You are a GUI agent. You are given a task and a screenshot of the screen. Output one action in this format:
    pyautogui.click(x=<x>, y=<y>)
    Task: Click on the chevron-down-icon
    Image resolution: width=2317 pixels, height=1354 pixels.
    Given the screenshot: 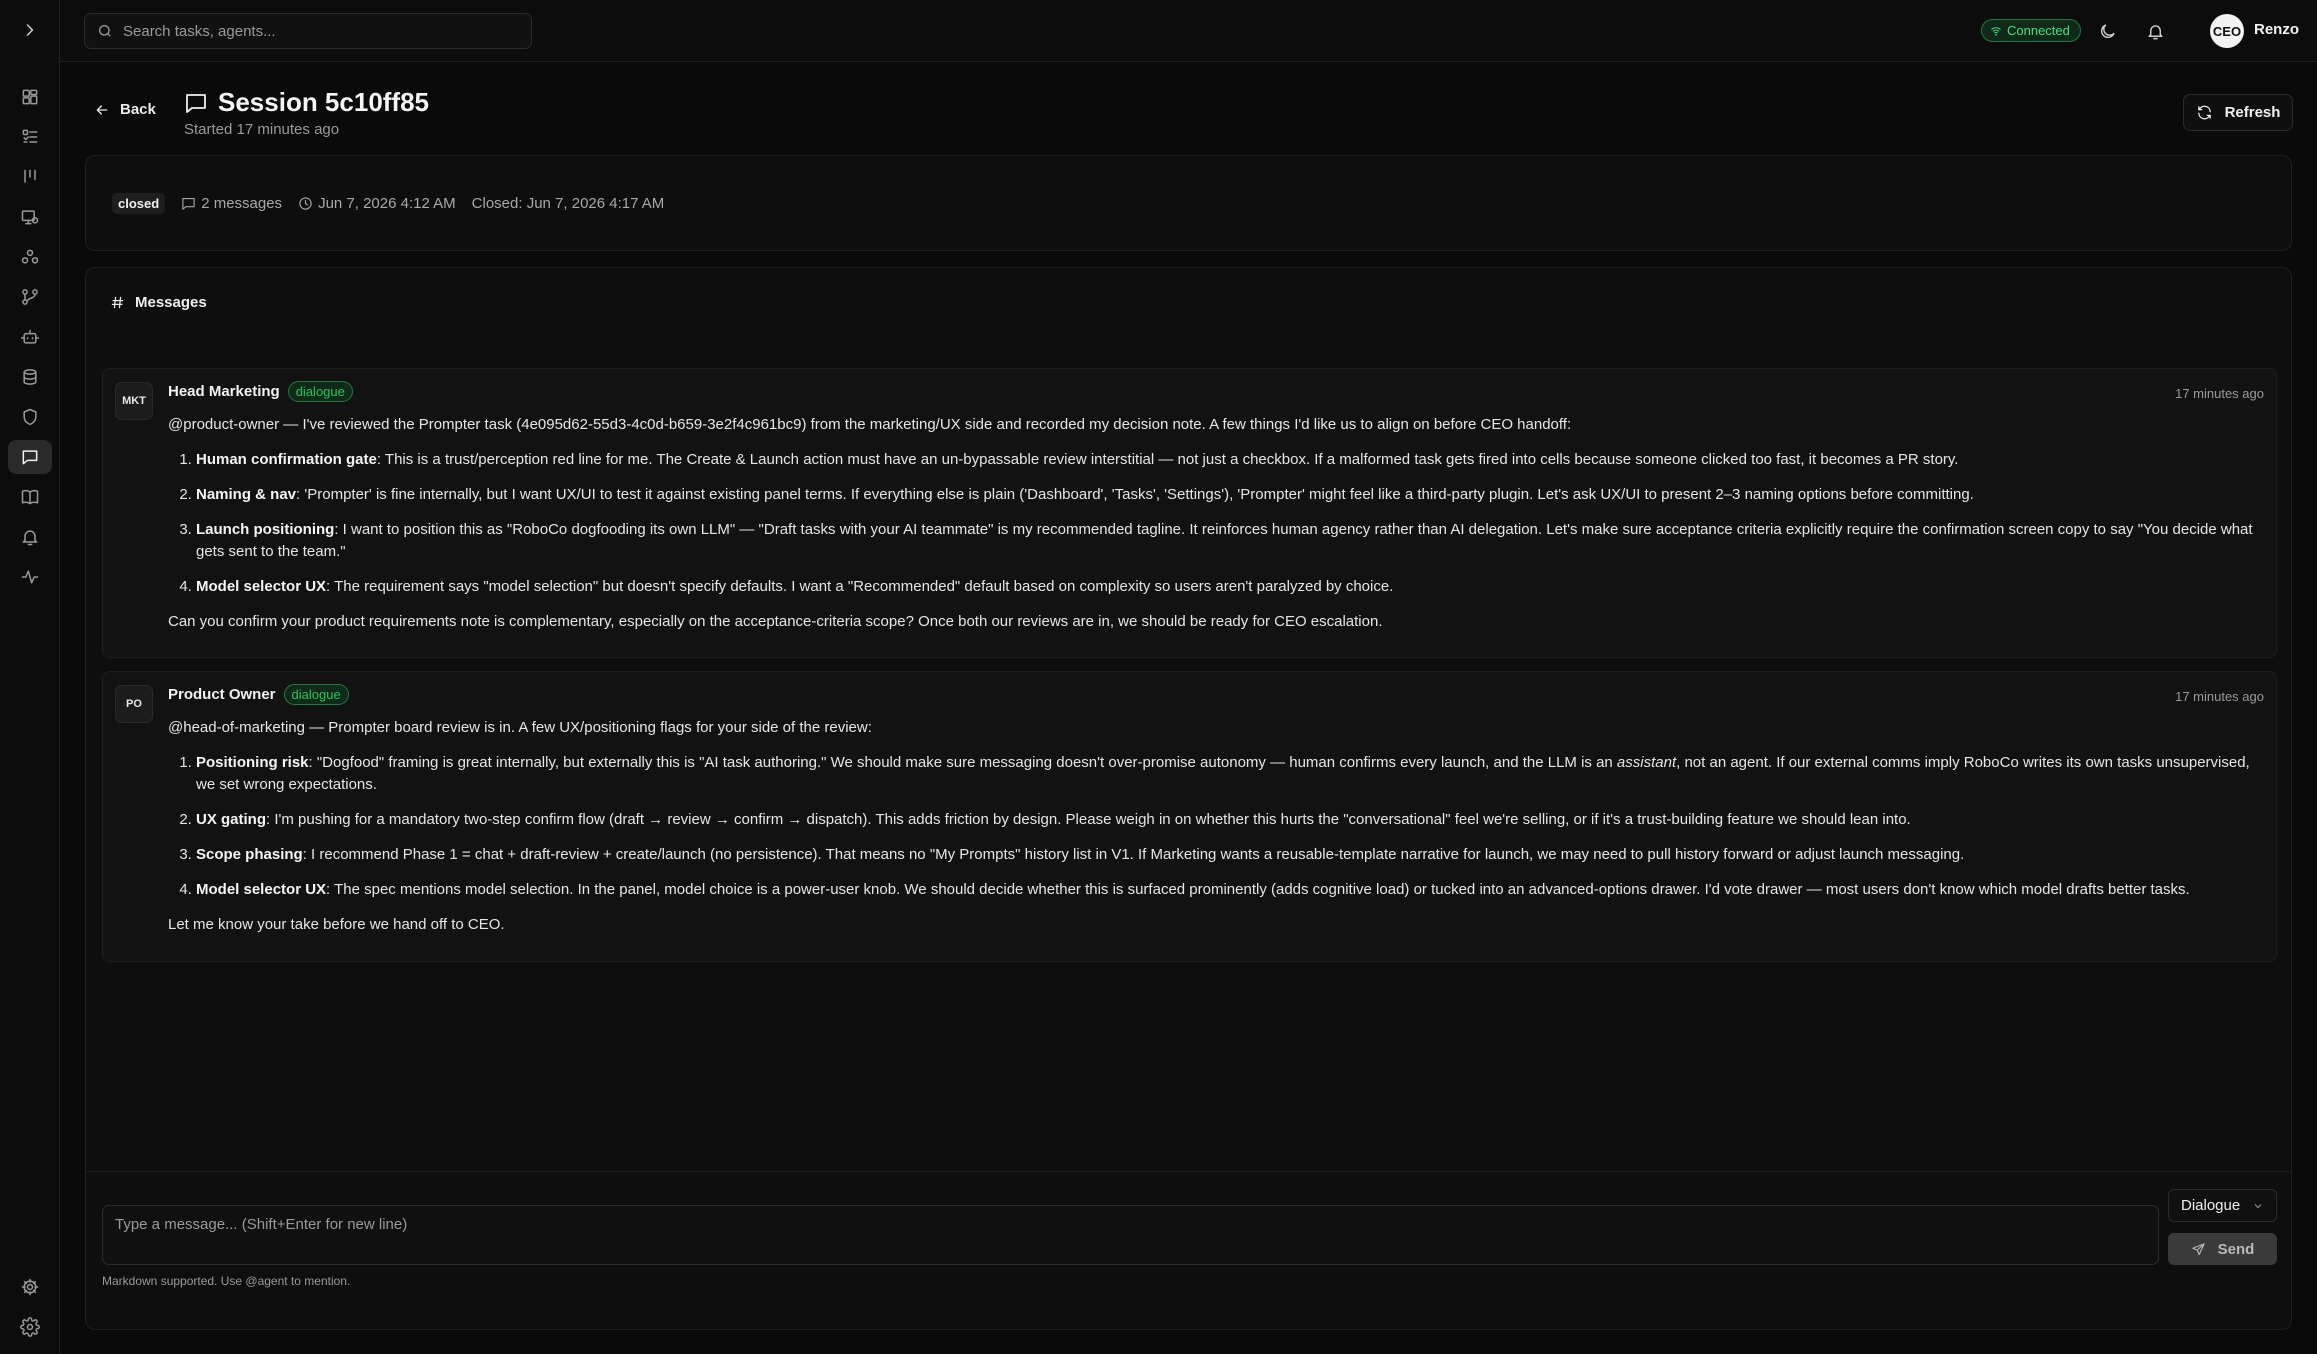 What is the action you would take?
    pyautogui.click(x=2258, y=1205)
    